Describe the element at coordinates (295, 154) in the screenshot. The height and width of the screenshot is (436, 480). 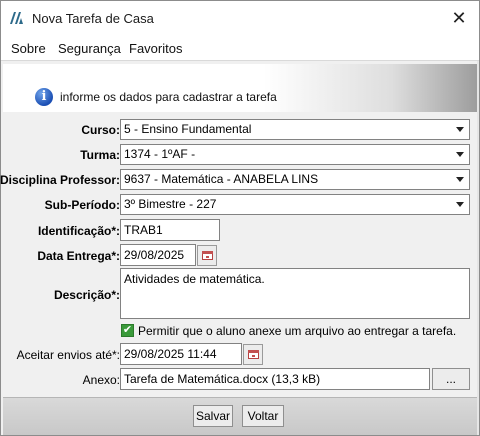
I see `turma-select: 1374 - 1ºAF -` at that location.